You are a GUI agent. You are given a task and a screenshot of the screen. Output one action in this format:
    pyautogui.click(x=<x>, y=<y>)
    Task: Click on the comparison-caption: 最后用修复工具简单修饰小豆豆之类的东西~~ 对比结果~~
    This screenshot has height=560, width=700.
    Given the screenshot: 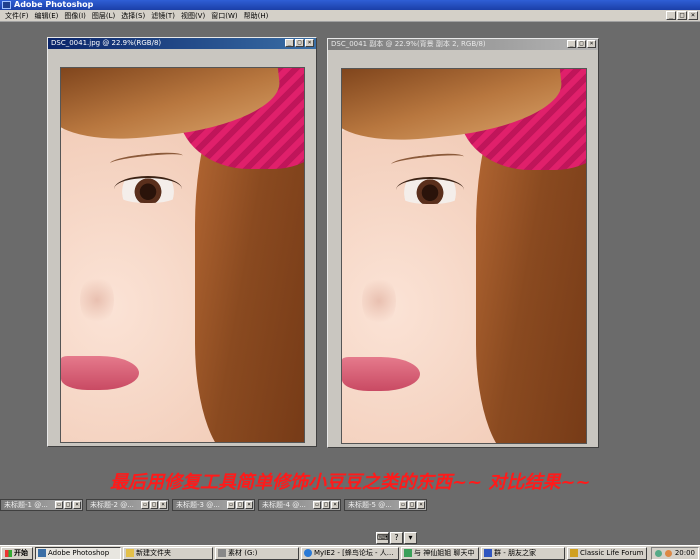 What is the action you would take?
    pyautogui.click(x=350, y=482)
    